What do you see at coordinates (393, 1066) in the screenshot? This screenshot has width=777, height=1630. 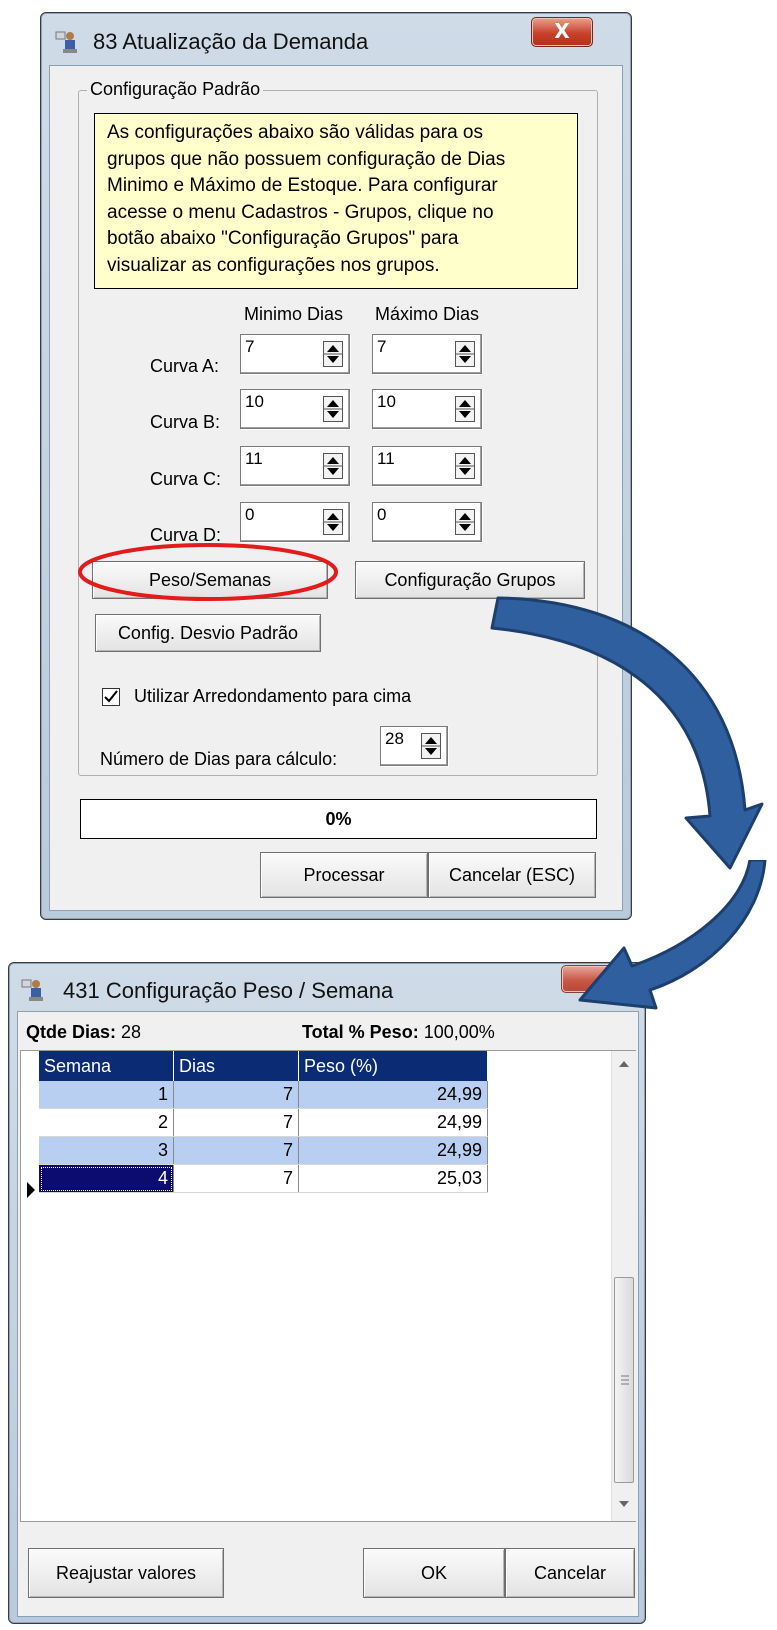 I see `column-header-peso: Peso (%)` at bounding box center [393, 1066].